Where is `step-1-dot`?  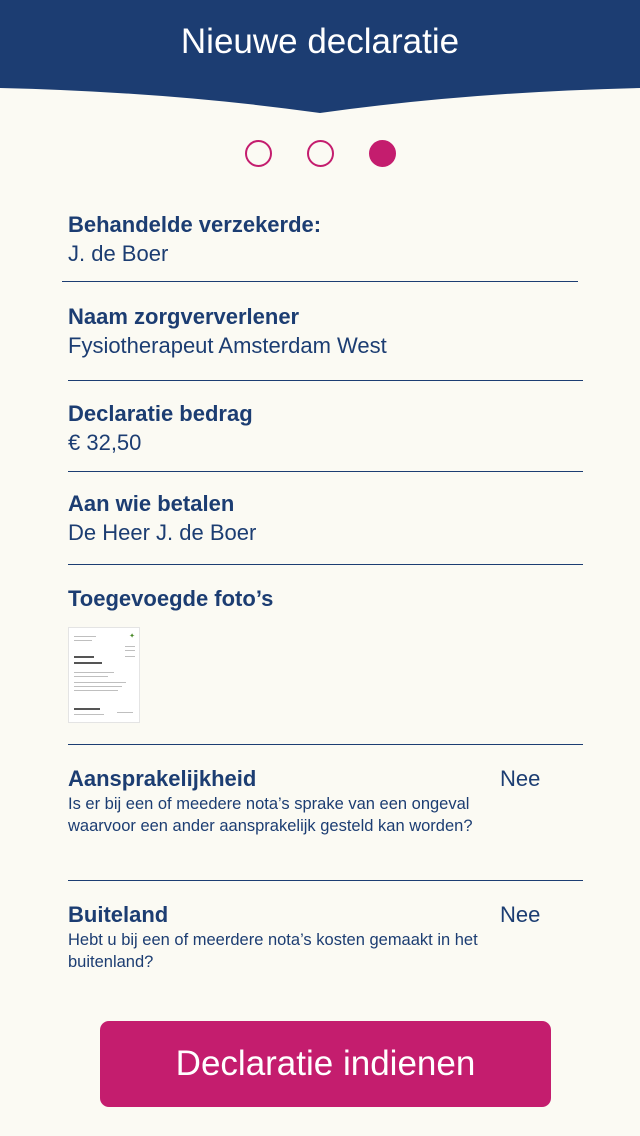 step-1-dot is located at coordinates (258, 153).